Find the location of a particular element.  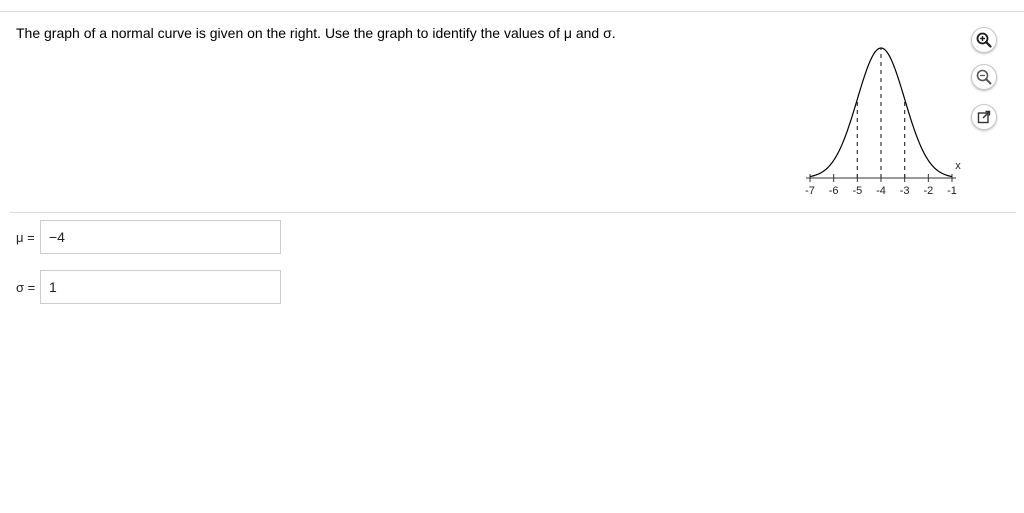

x-tick-label: -1 is located at coordinates (952, 191).